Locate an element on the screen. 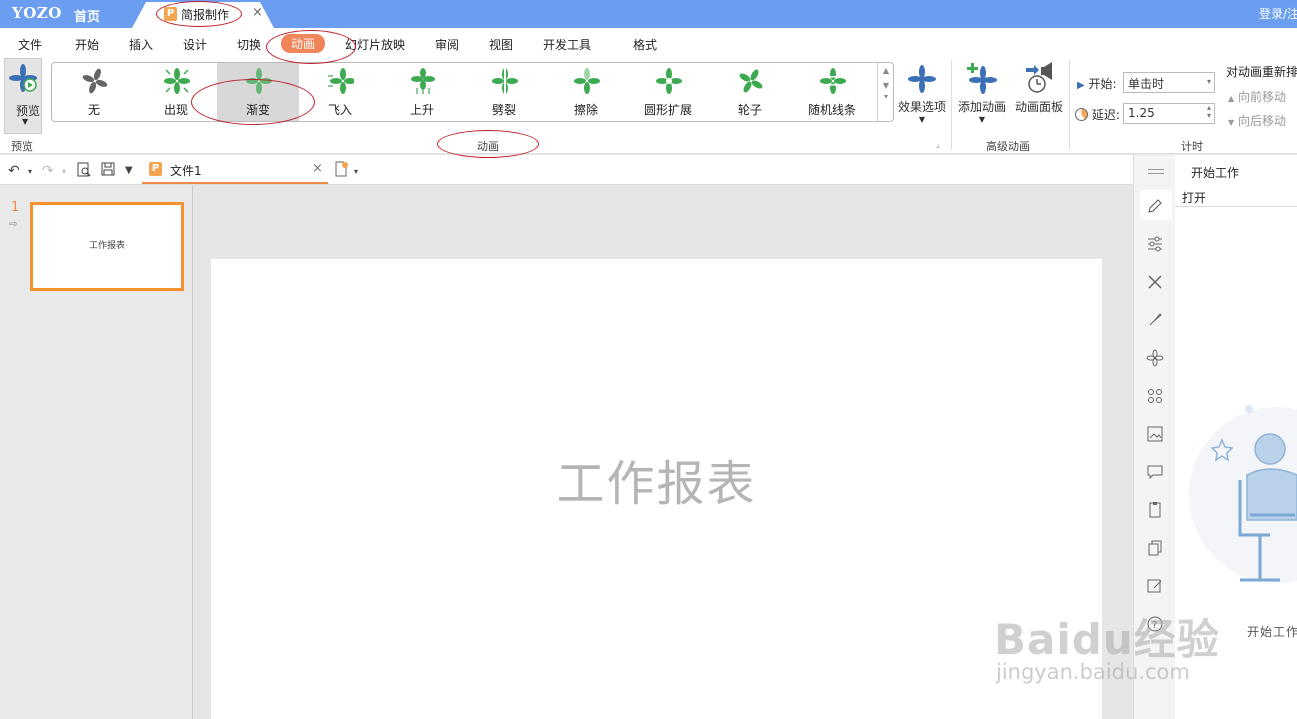 The width and height of the screenshot is (1297, 719). animation-random-bars: 随机线条 is located at coordinates (832, 92).